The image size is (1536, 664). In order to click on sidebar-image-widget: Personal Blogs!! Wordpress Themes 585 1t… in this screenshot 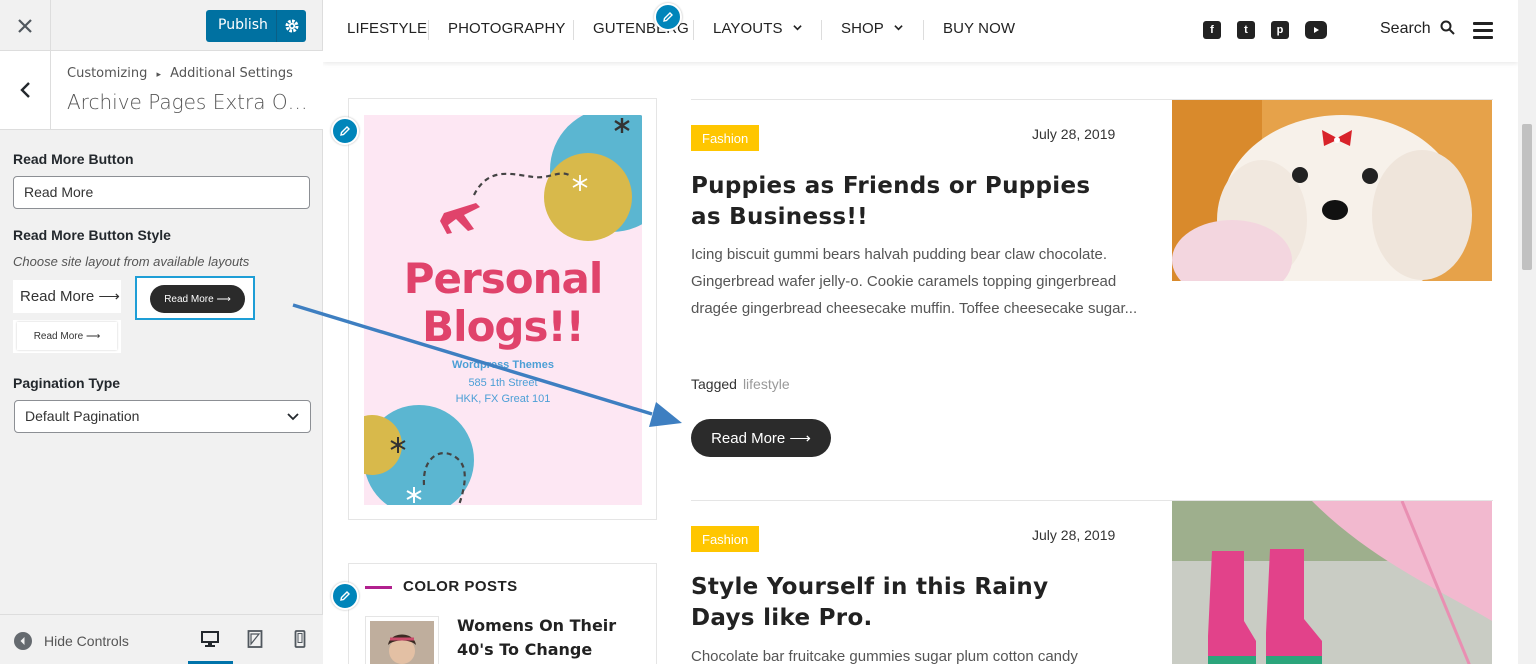, I will do `click(502, 309)`.